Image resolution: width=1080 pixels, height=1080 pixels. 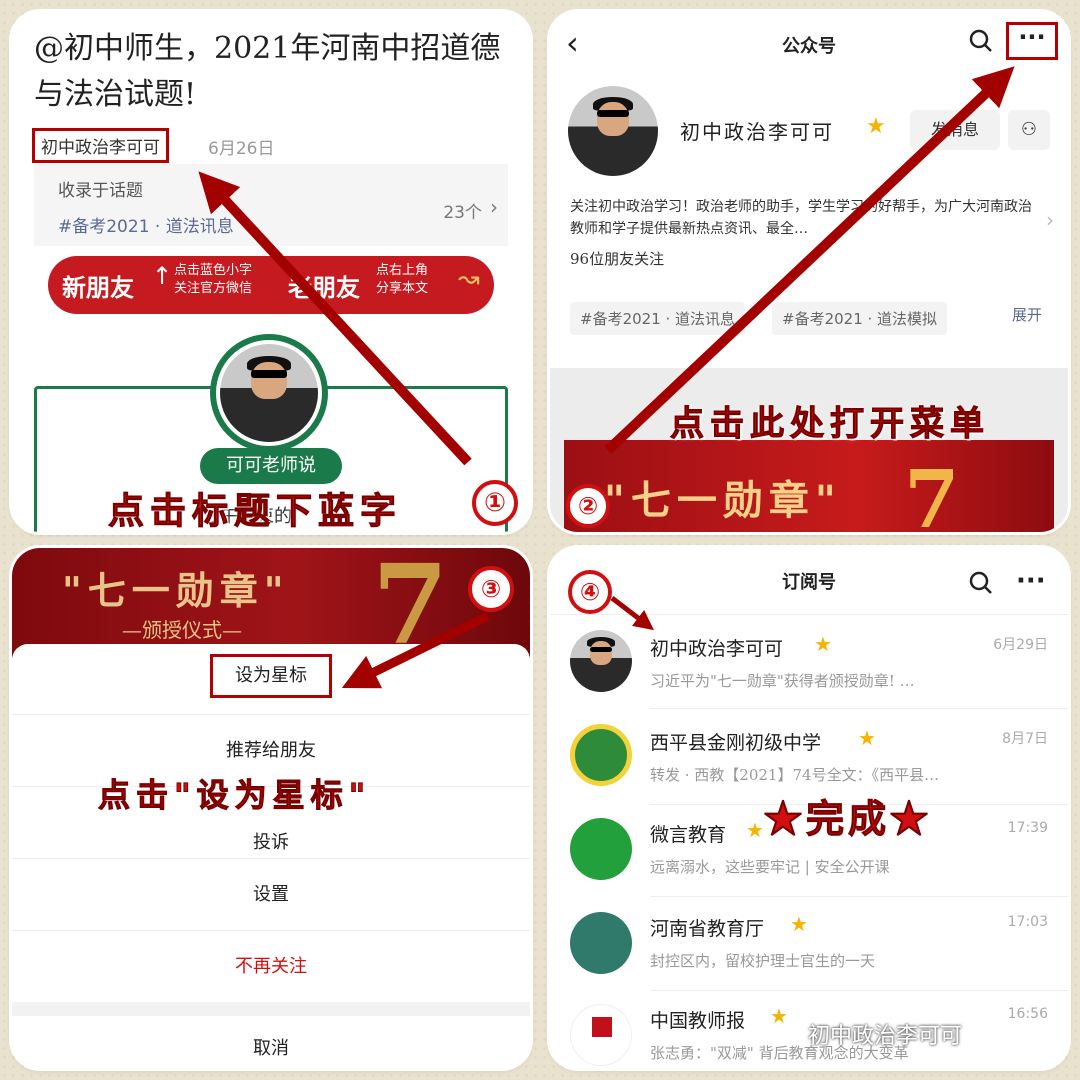 I want to click on watermark: 初中政治李可可, so click(x=885, y=1036).